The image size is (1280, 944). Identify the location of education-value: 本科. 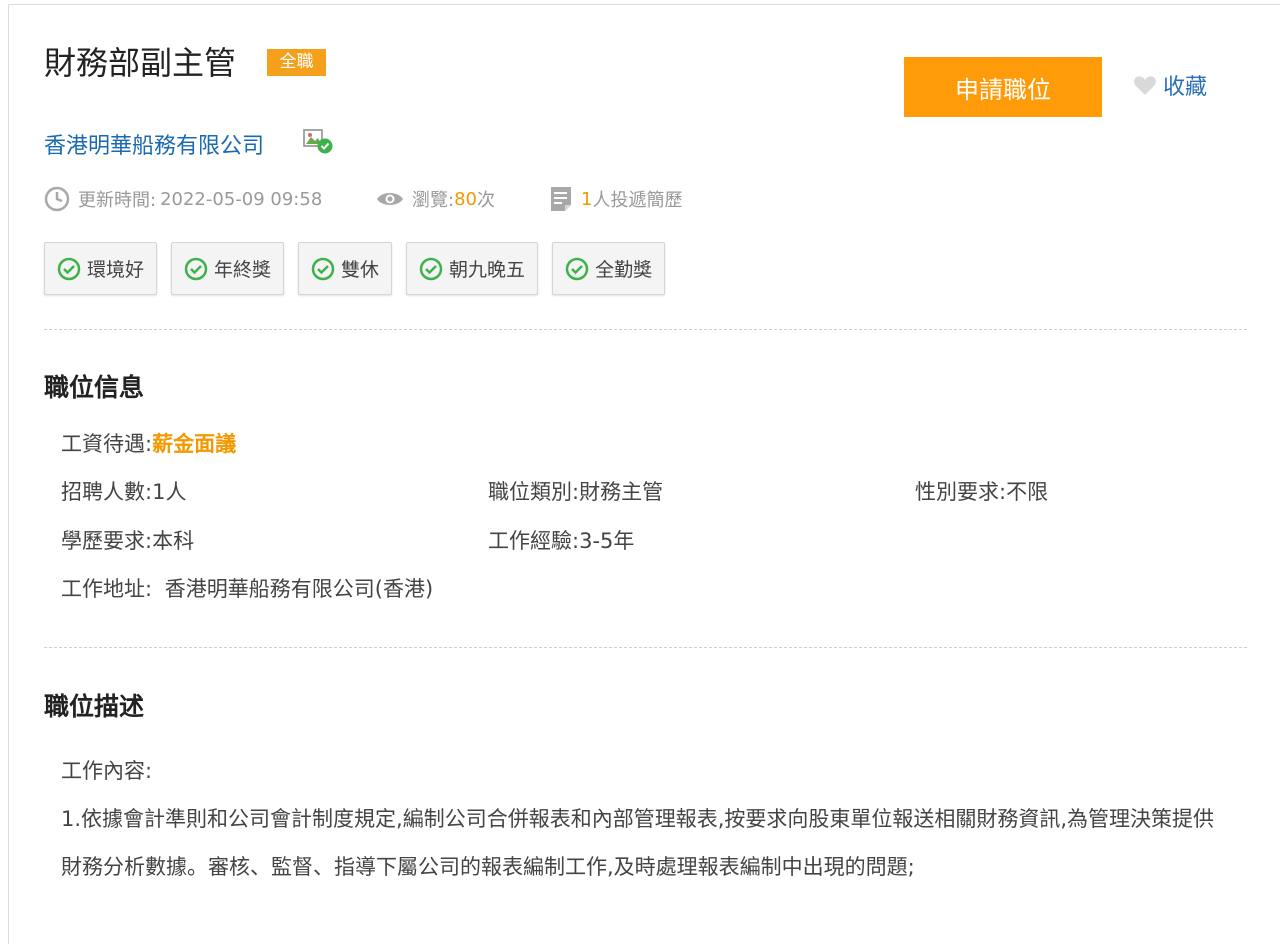
(173, 541).